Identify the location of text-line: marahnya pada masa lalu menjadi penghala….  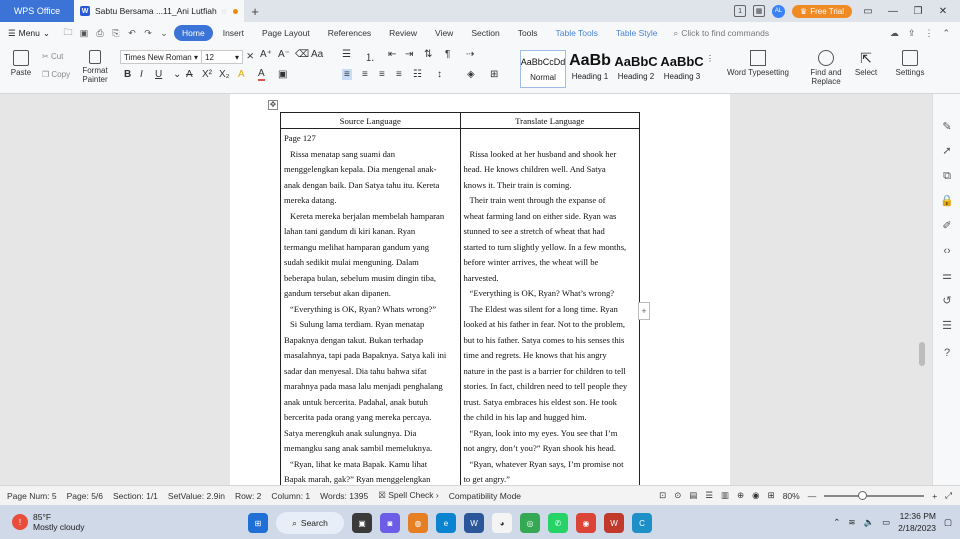
(370, 387).